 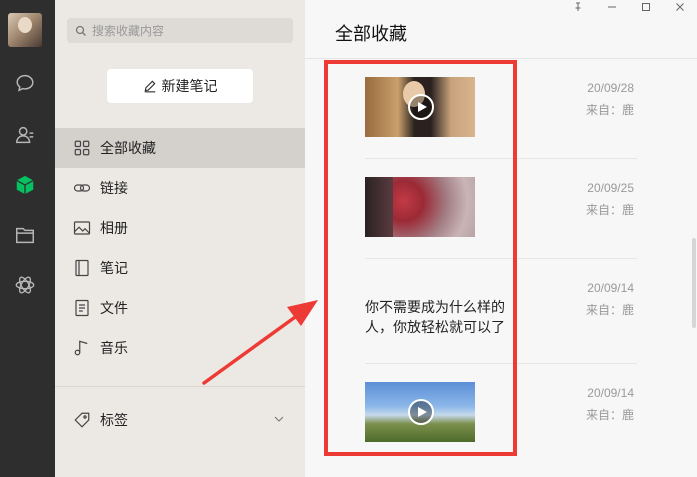 I want to click on search-icon, so click(x=80, y=30).